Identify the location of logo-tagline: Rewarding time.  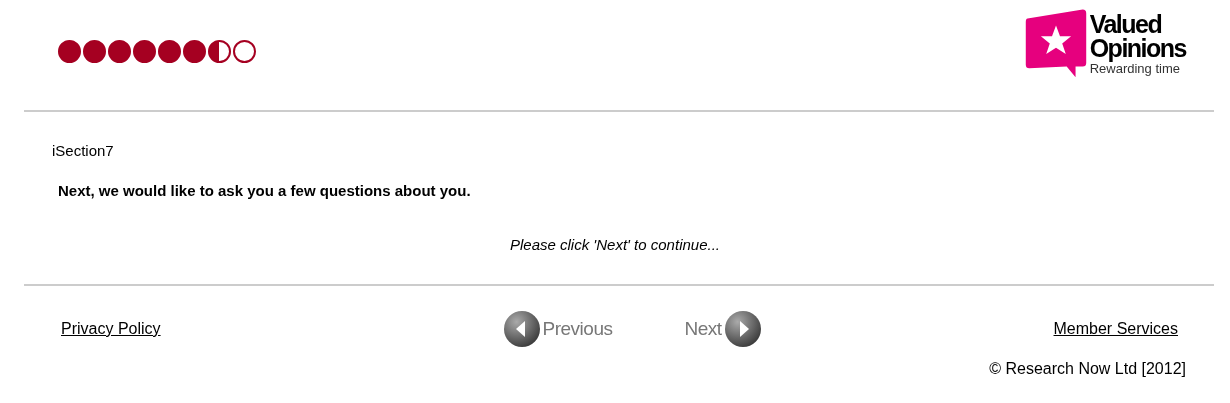
(1134, 69).